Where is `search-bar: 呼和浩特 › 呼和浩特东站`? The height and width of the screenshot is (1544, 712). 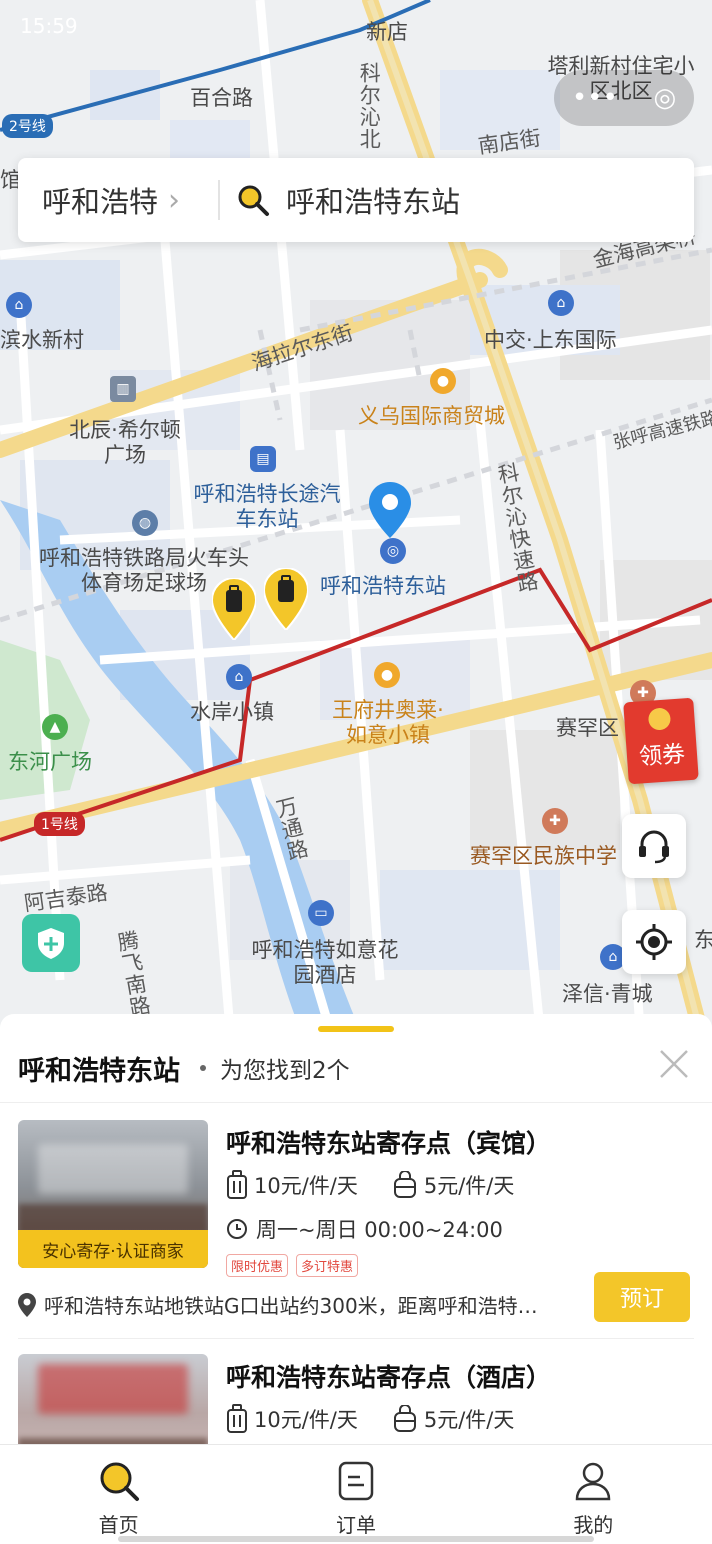 search-bar: 呼和浩特 › 呼和浩特东站 is located at coordinates (356, 200).